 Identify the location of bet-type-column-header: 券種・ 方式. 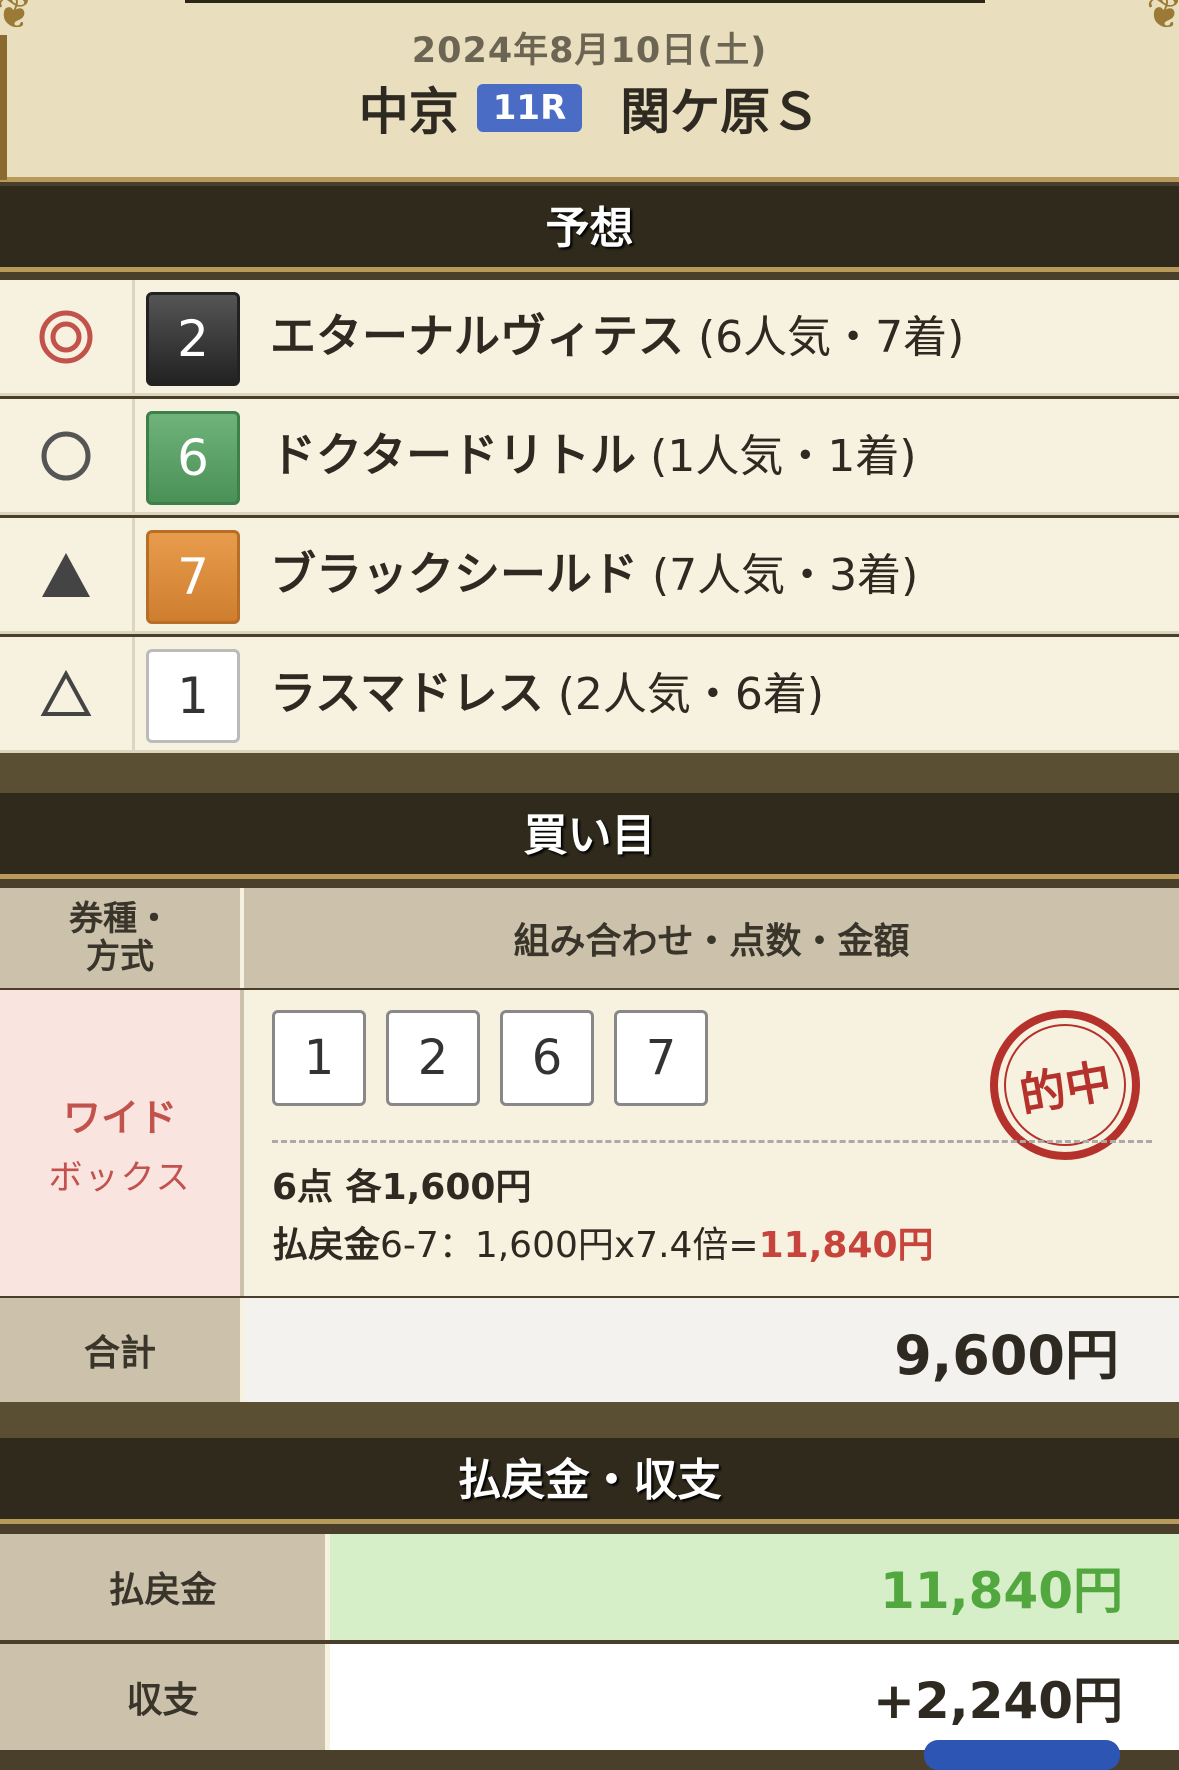
(122, 938).